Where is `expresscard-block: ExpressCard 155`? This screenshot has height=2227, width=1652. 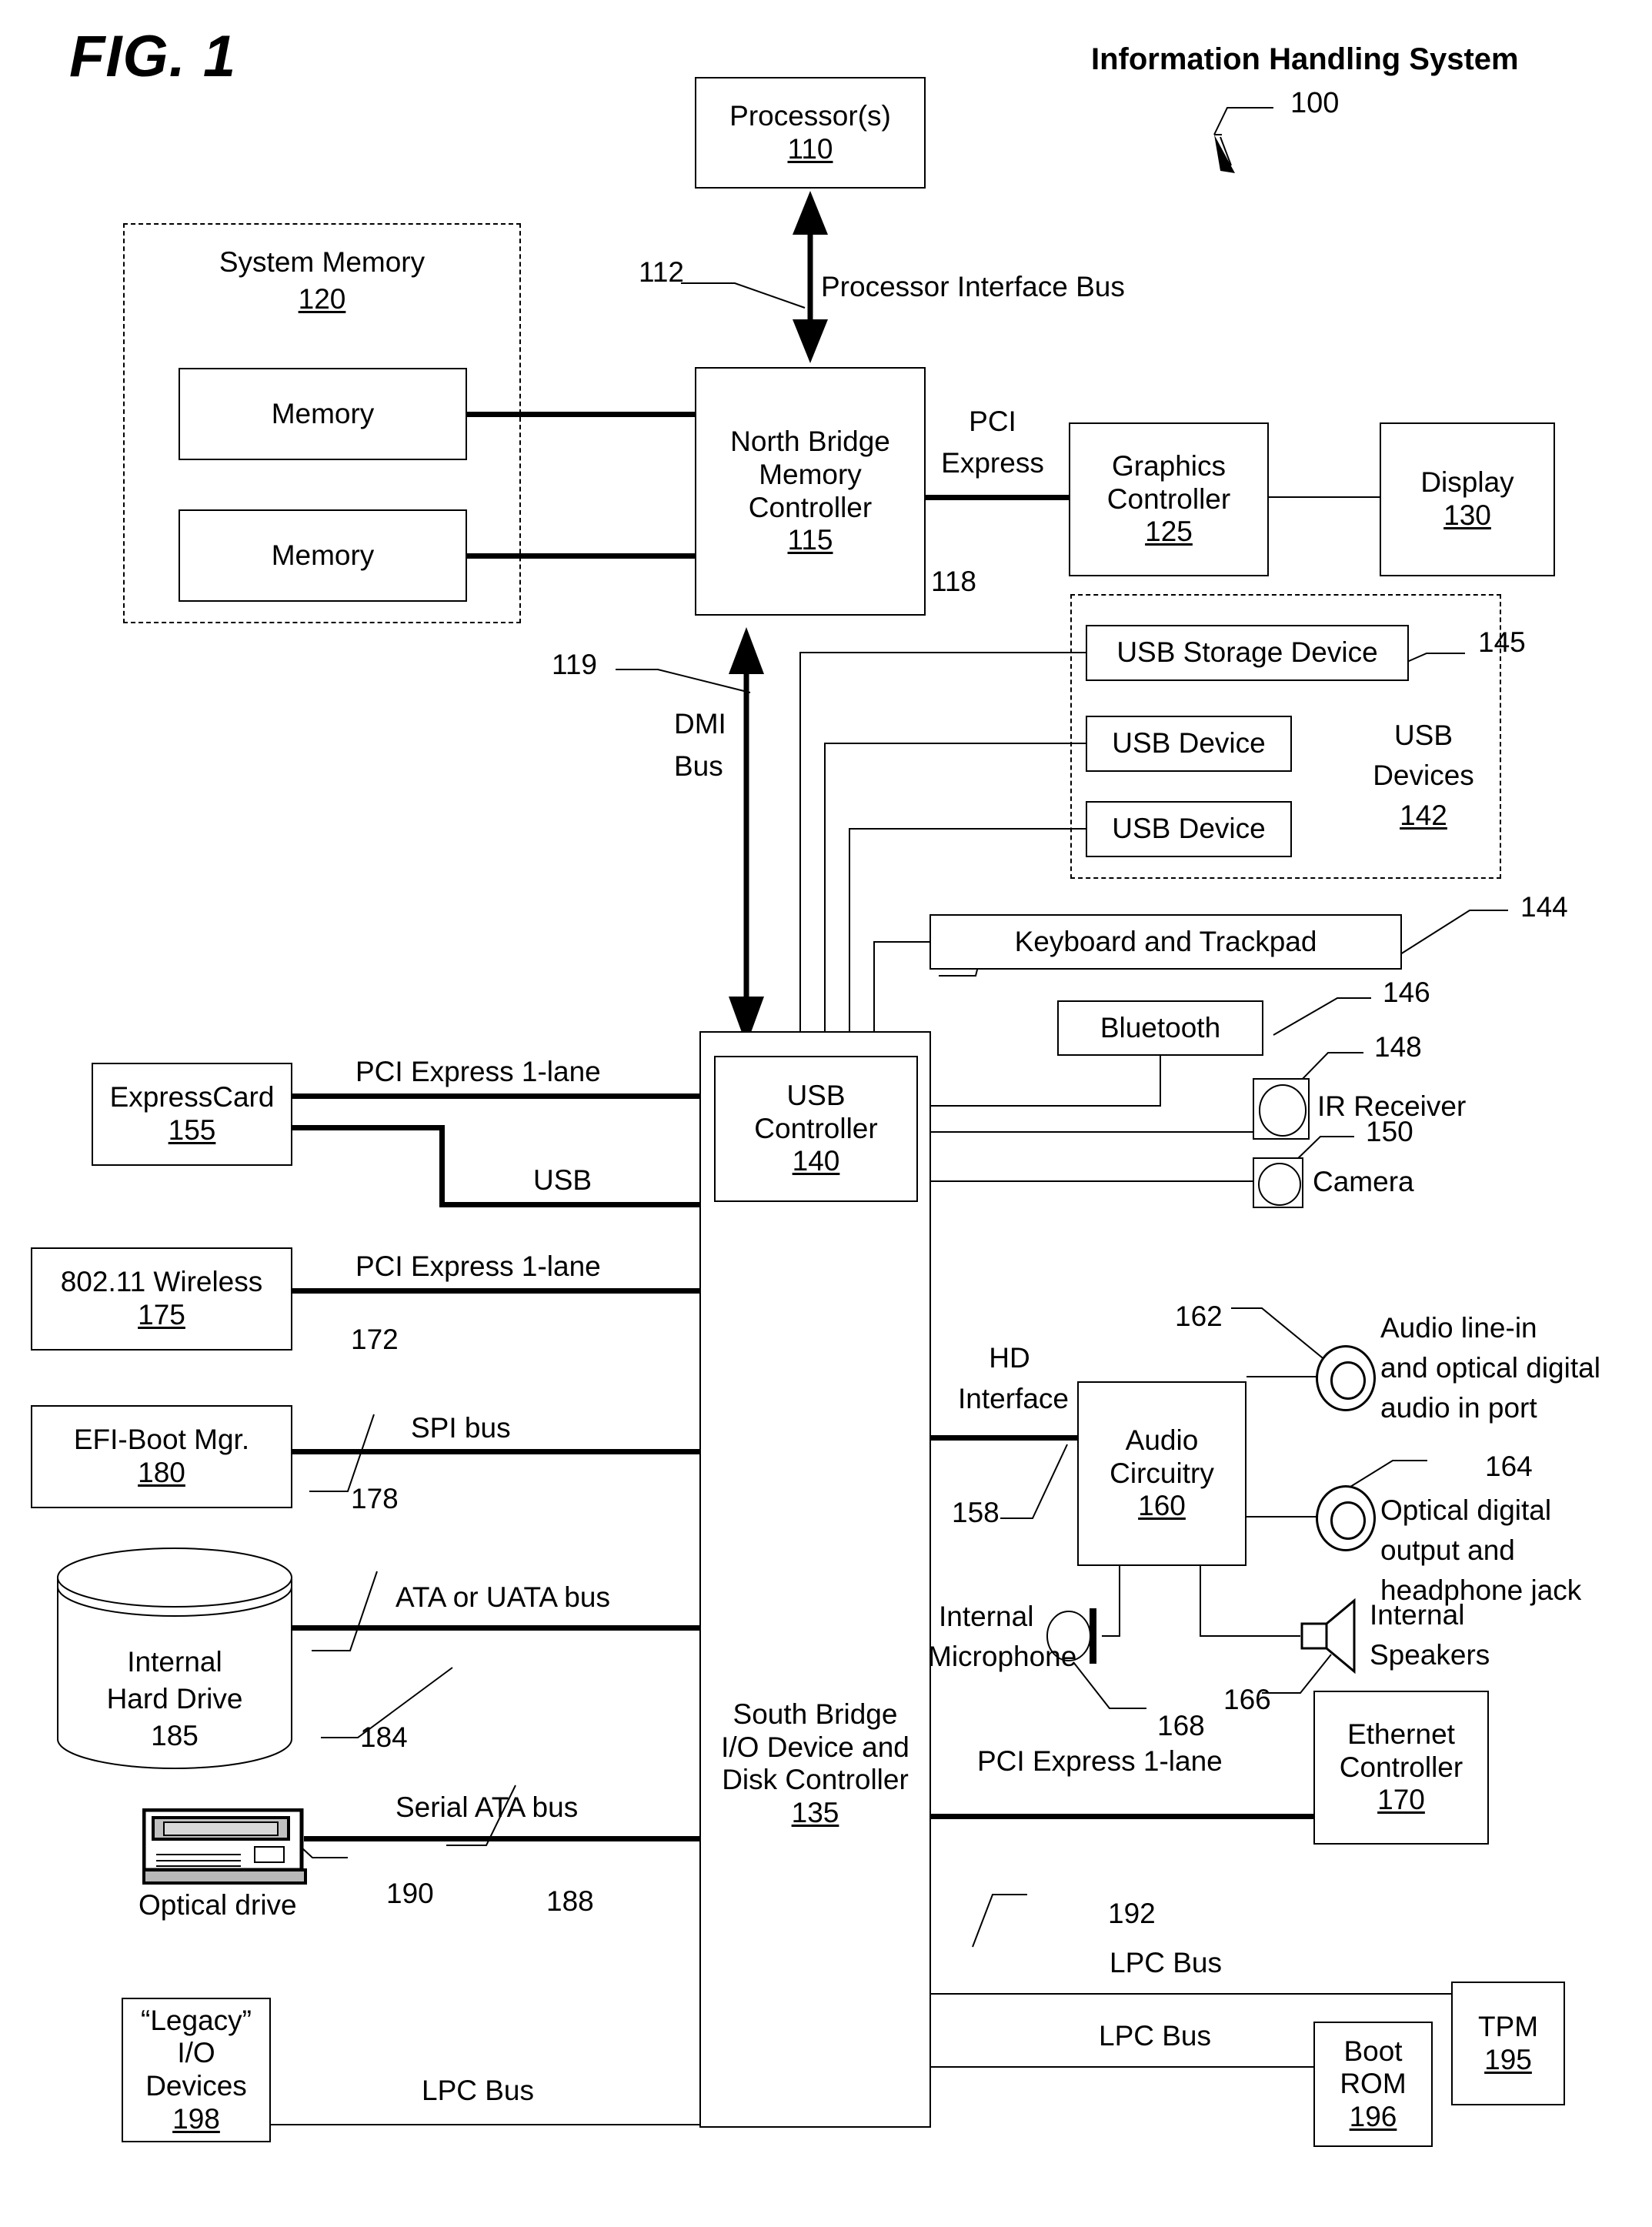 expresscard-block: ExpressCard 155 is located at coordinates (192, 1114).